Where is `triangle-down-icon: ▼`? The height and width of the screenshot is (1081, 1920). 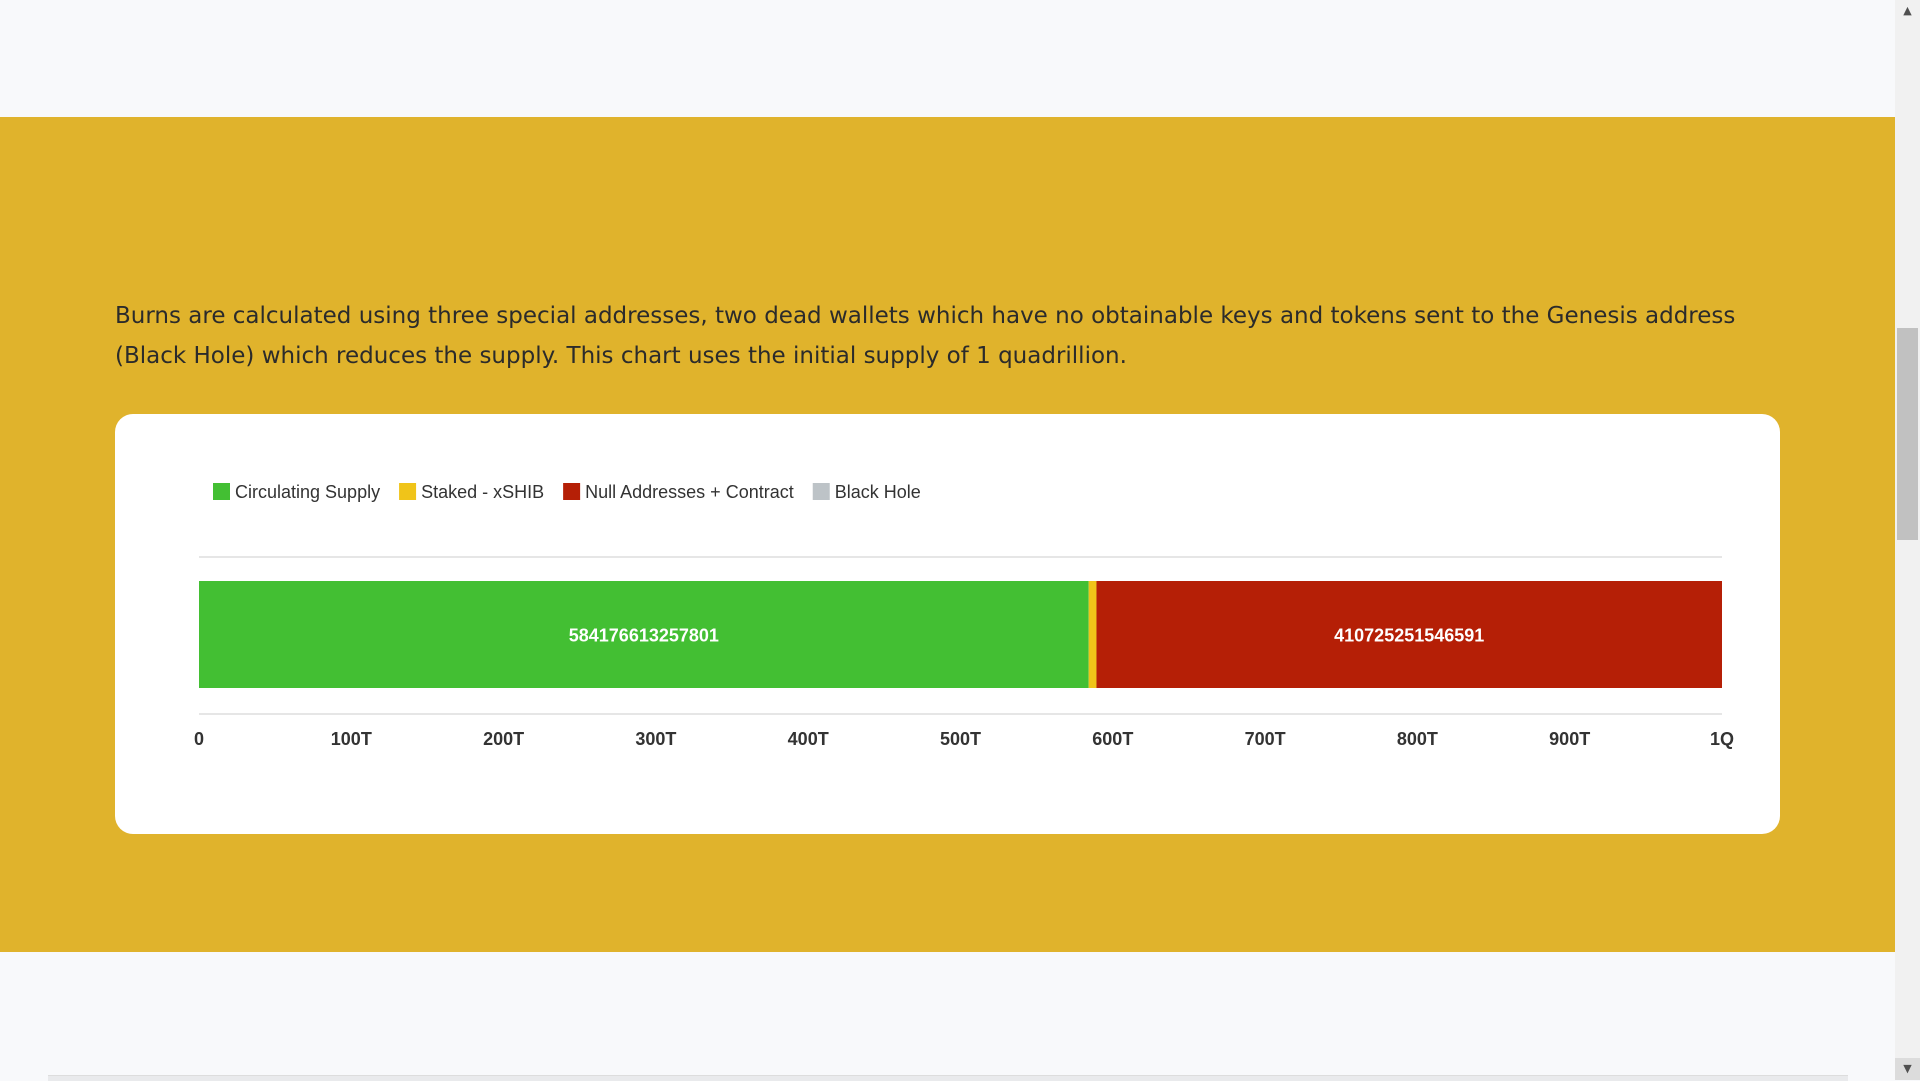
triangle-down-icon: ▼ is located at coordinates (1907, 1068).